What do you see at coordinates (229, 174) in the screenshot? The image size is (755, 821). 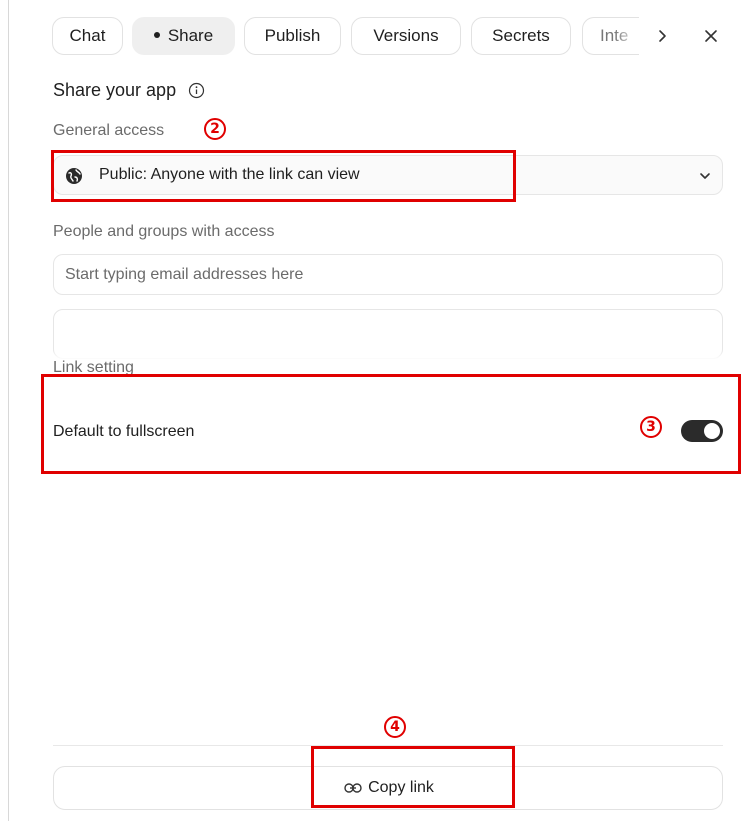 I see `general-access-value: Public: Anyone with the link can view` at bounding box center [229, 174].